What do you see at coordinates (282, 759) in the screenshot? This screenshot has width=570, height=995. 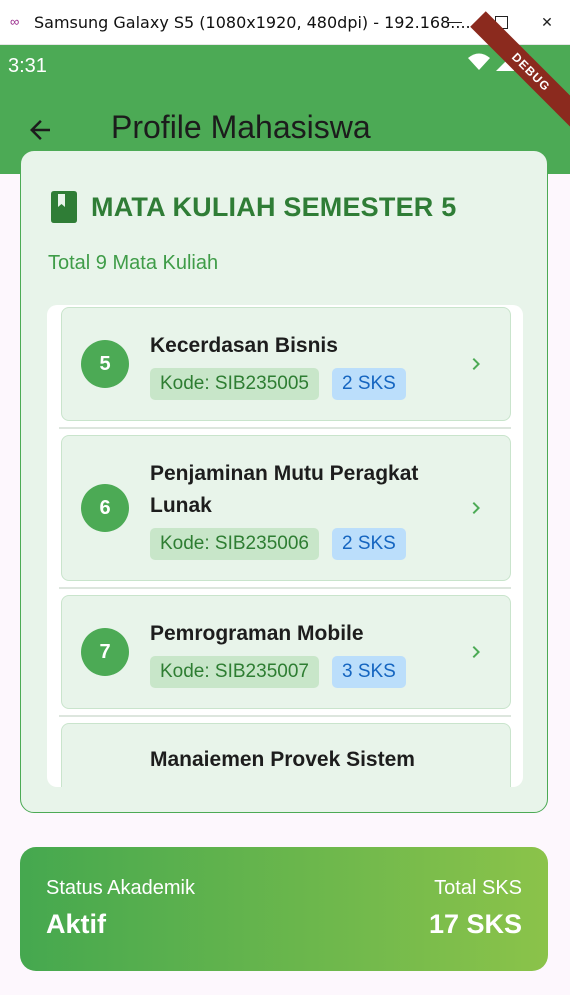 I see `course-name: Manaiemen Provek Sistem` at bounding box center [282, 759].